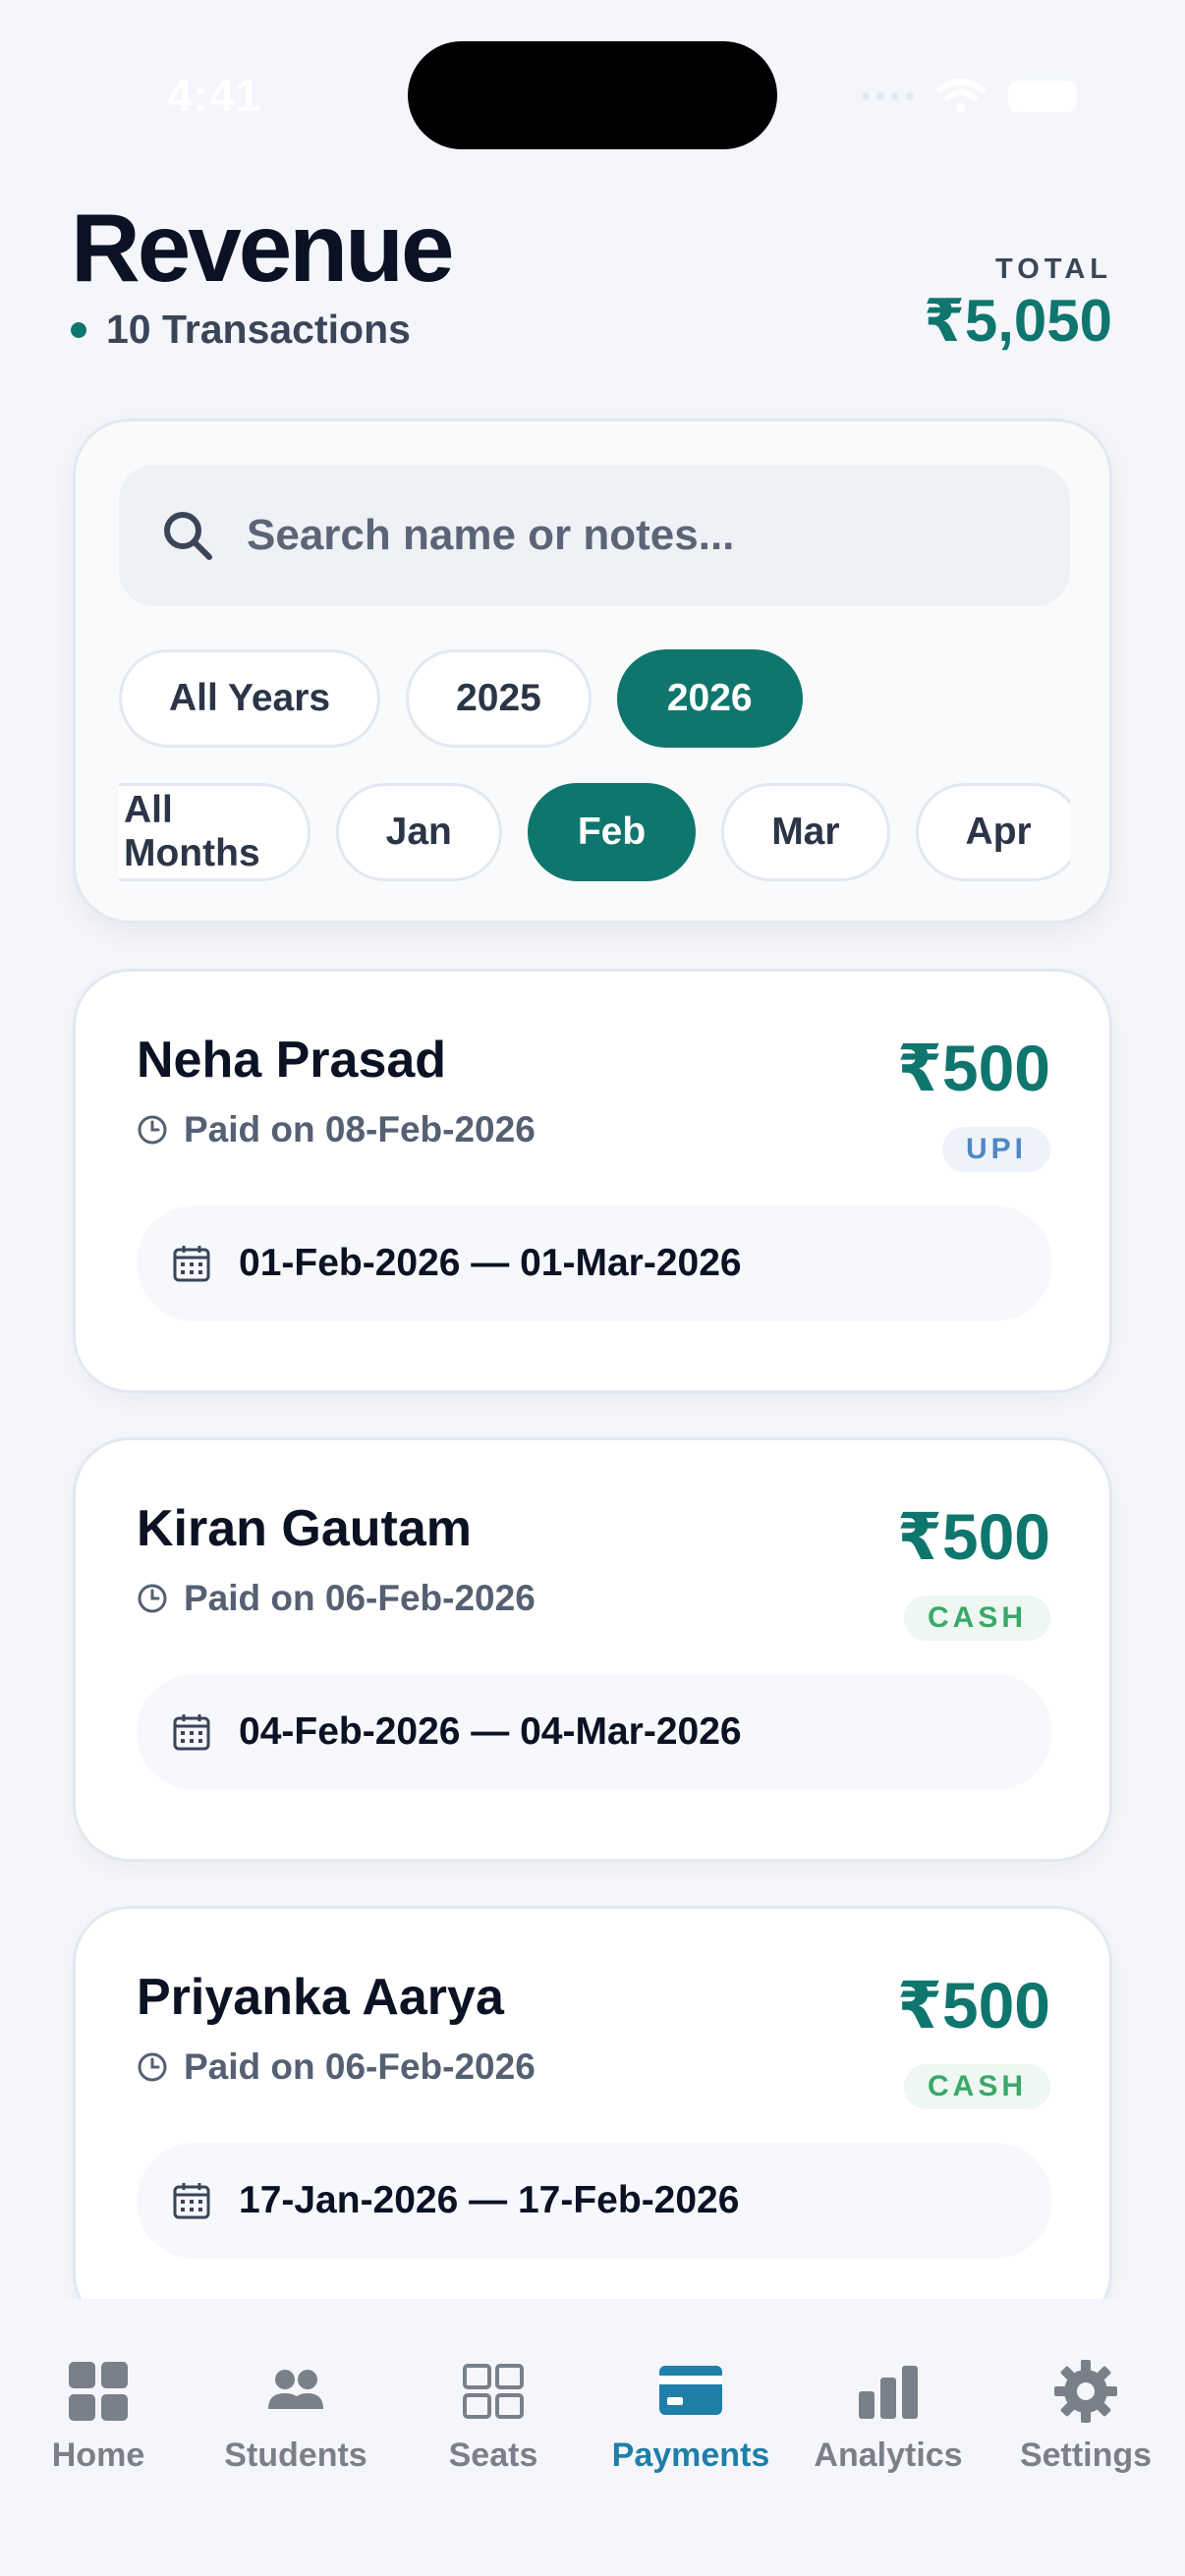 Image resolution: width=1185 pixels, height=2576 pixels. I want to click on tab-label: Seats, so click(493, 2455).